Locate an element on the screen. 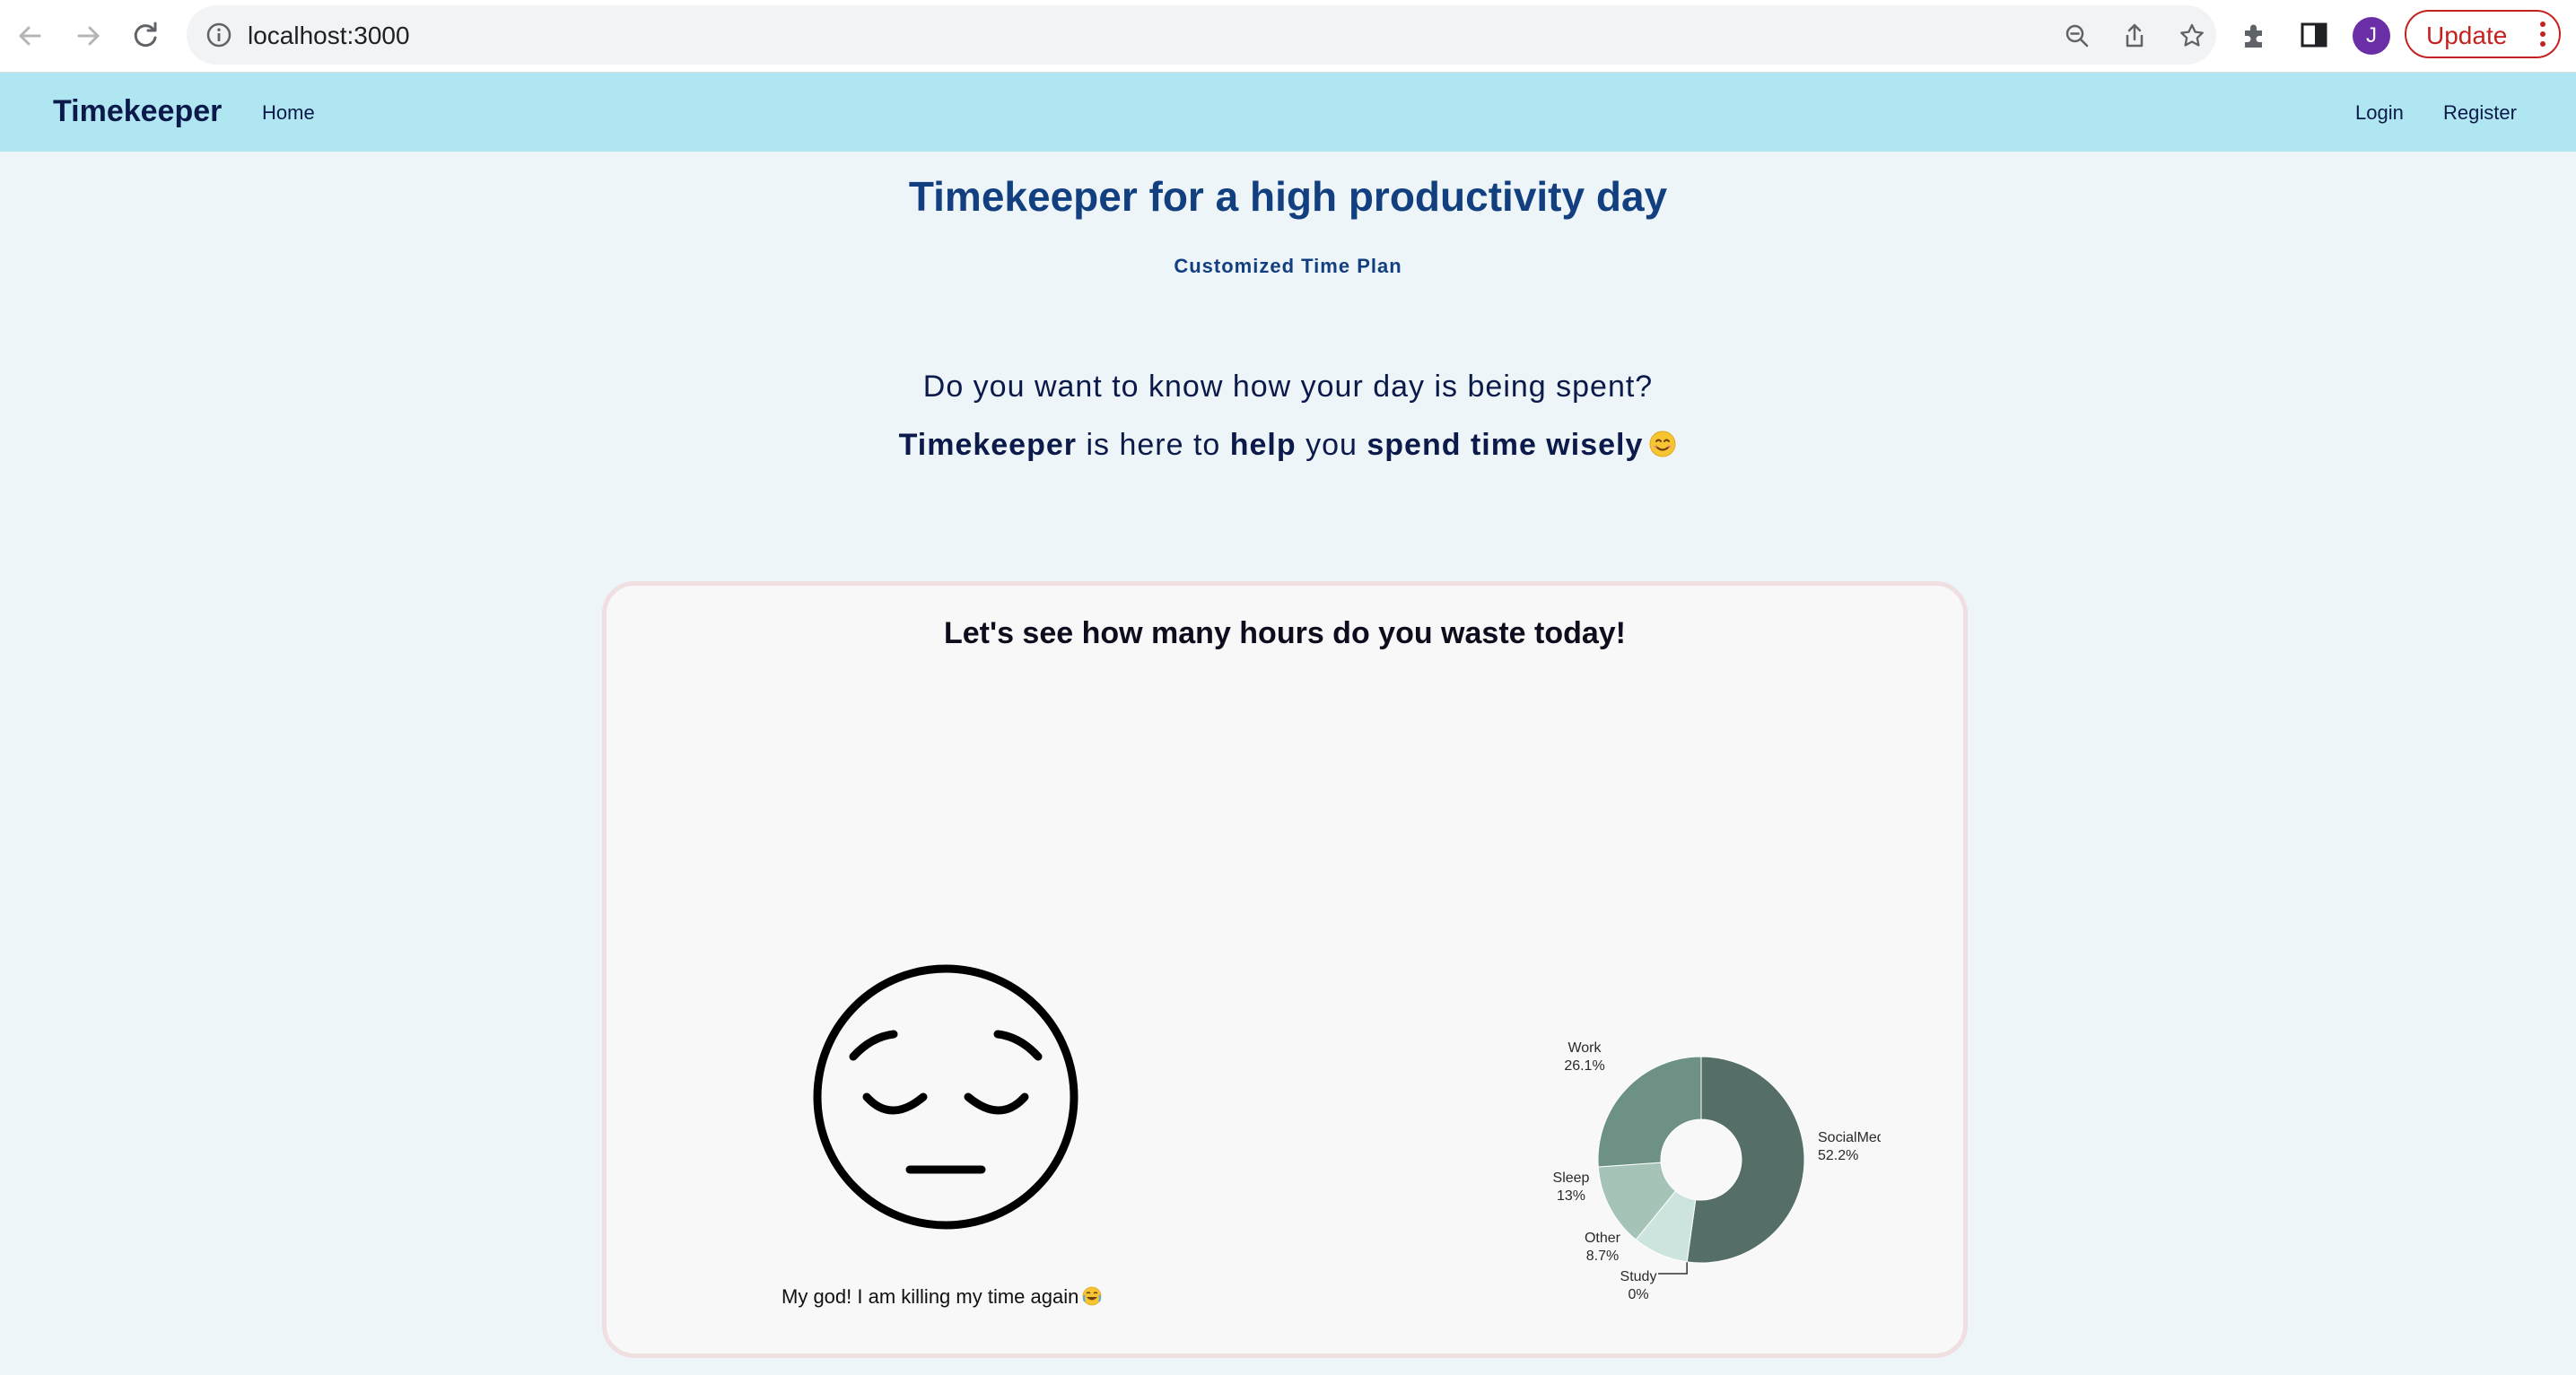 The height and width of the screenshot is (1375, 2576). label-value-sleep: 13% is located at coordinates (1571, 1196).